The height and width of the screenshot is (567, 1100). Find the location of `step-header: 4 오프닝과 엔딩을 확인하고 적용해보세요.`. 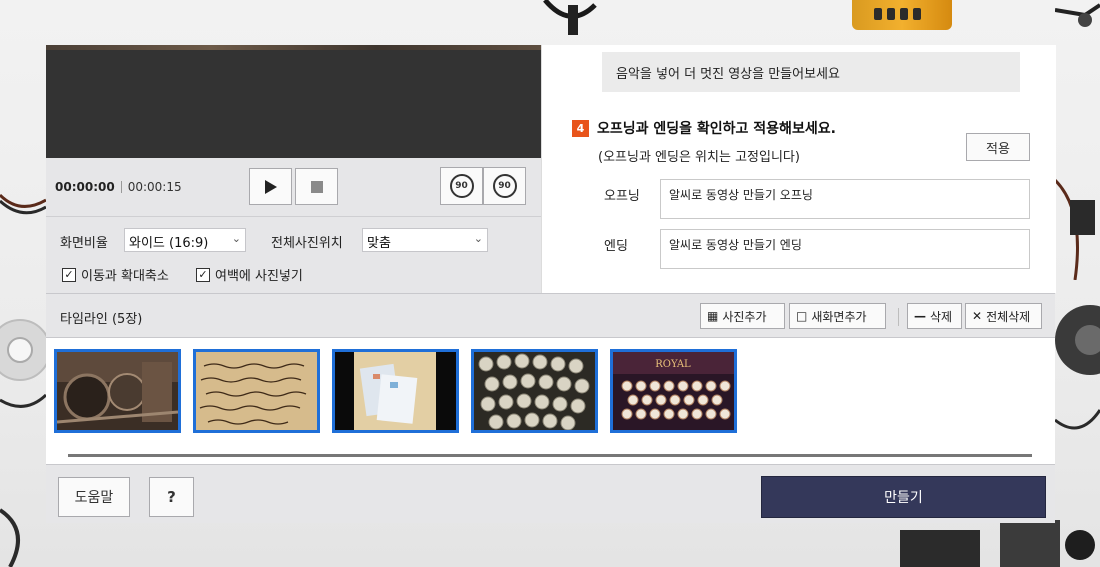

step-header: 4 오프닝과 엔딩을 확인하고 적용해보세요. is located at coordinates (704, 128).